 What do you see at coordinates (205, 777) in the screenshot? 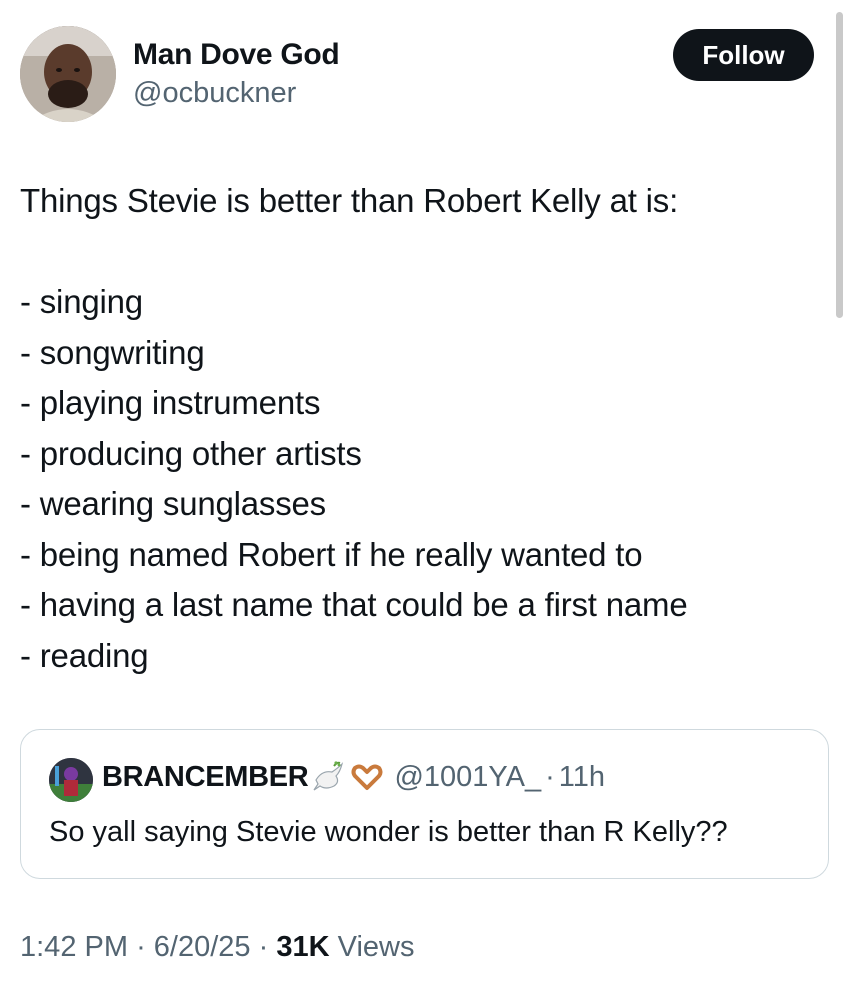
I see `quote-display-name: BRANCEMBER` at bounding box center [205, 777].